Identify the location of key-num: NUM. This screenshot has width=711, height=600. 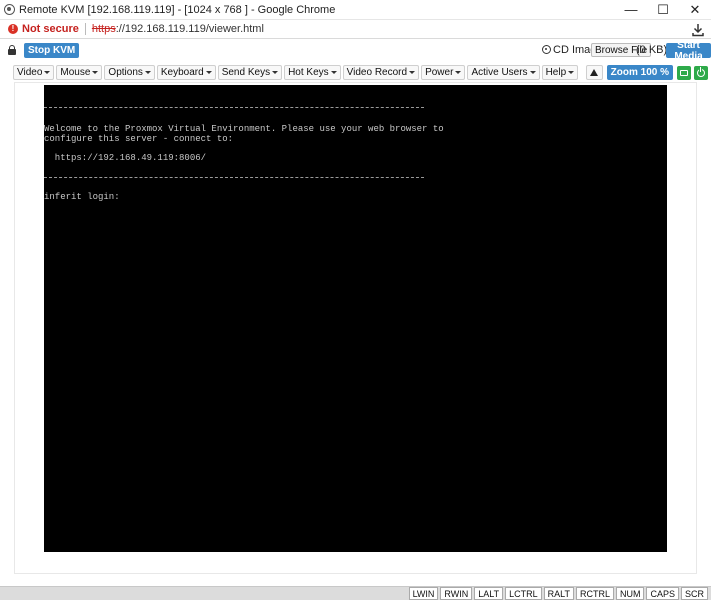
(630, 593).